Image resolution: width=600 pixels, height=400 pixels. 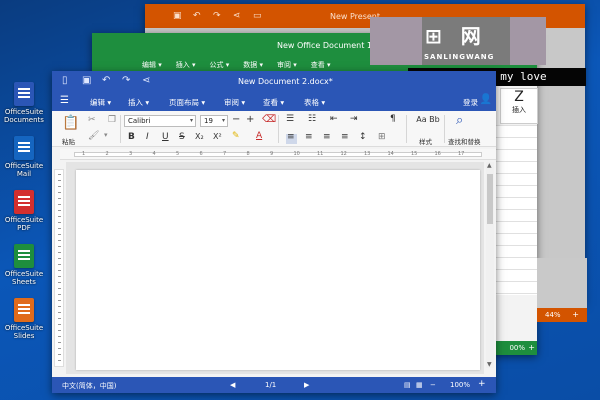 What do you see at coordinates (482, 384) in the screenshot?
I see `zoom-in-button: +` at bounding box center [482, 384].